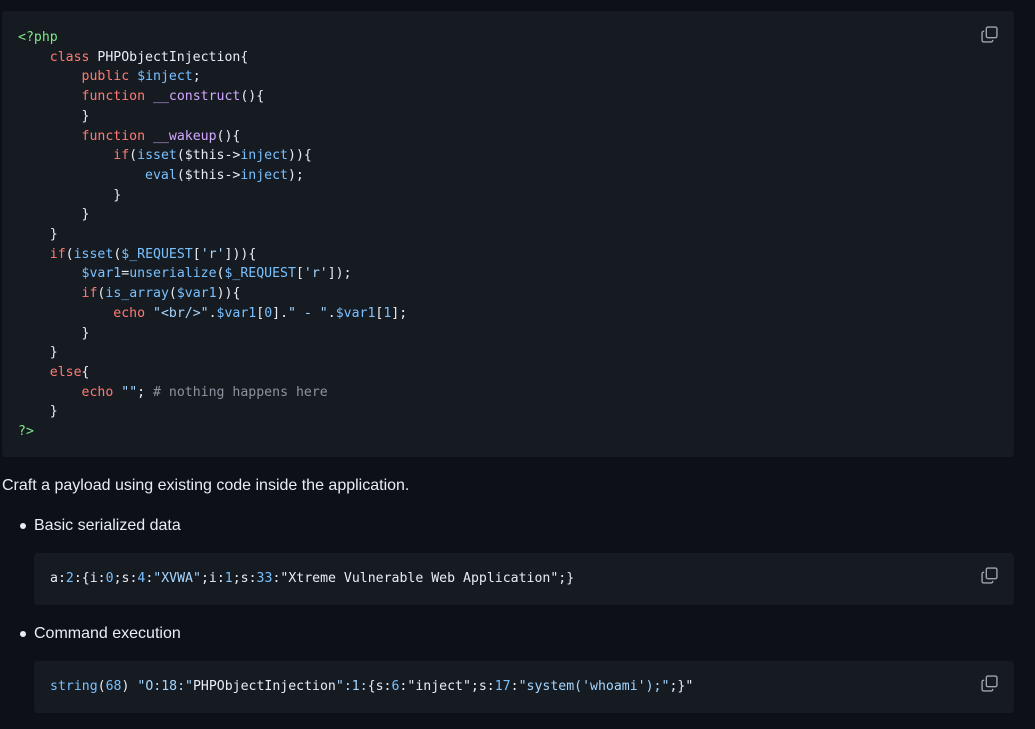 The height and width of the screenshot is (729, 1035). I want to click on code-token: __wakeup, so click(185, 136).